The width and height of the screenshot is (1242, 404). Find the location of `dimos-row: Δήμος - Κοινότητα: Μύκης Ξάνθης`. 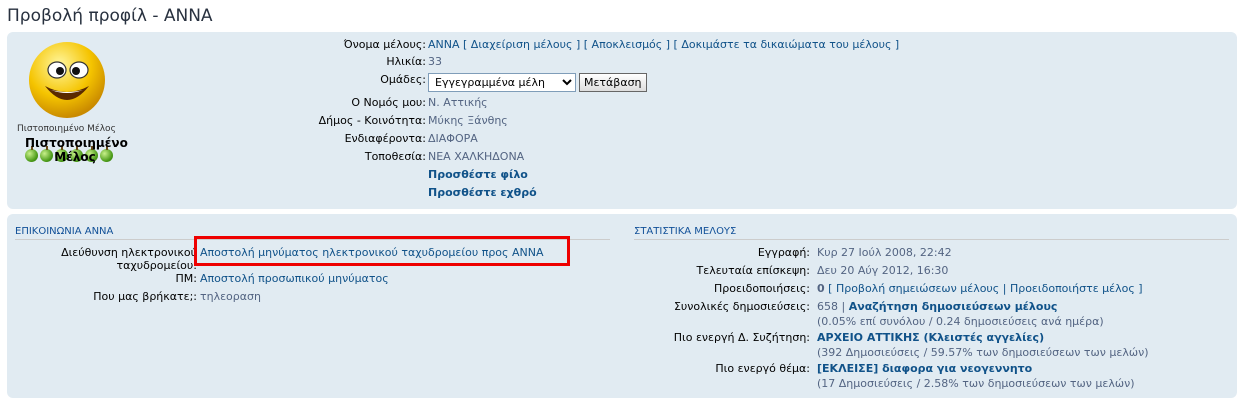

dimos-row: Δήμος - Κοινότητα: Μύκης Ξάνθης is located at coordinates (622, 121).